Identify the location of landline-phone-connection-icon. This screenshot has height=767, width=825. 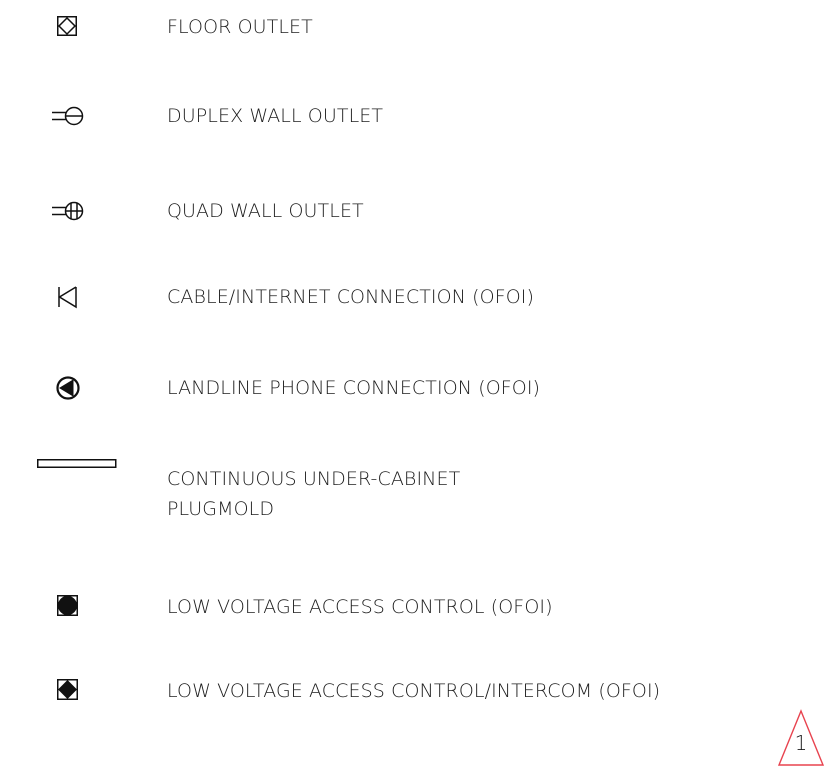
(68, 388).